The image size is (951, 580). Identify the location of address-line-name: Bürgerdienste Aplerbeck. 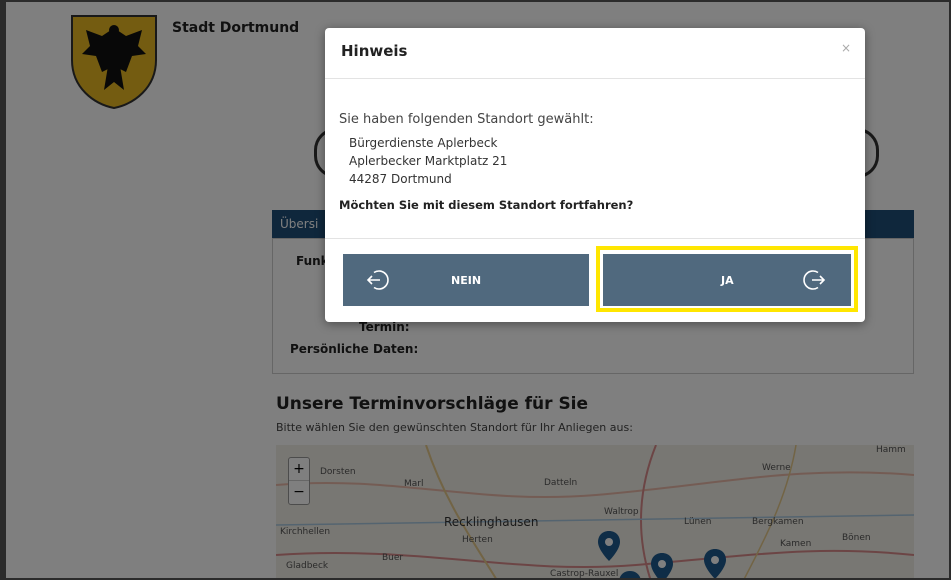
(423, 143).